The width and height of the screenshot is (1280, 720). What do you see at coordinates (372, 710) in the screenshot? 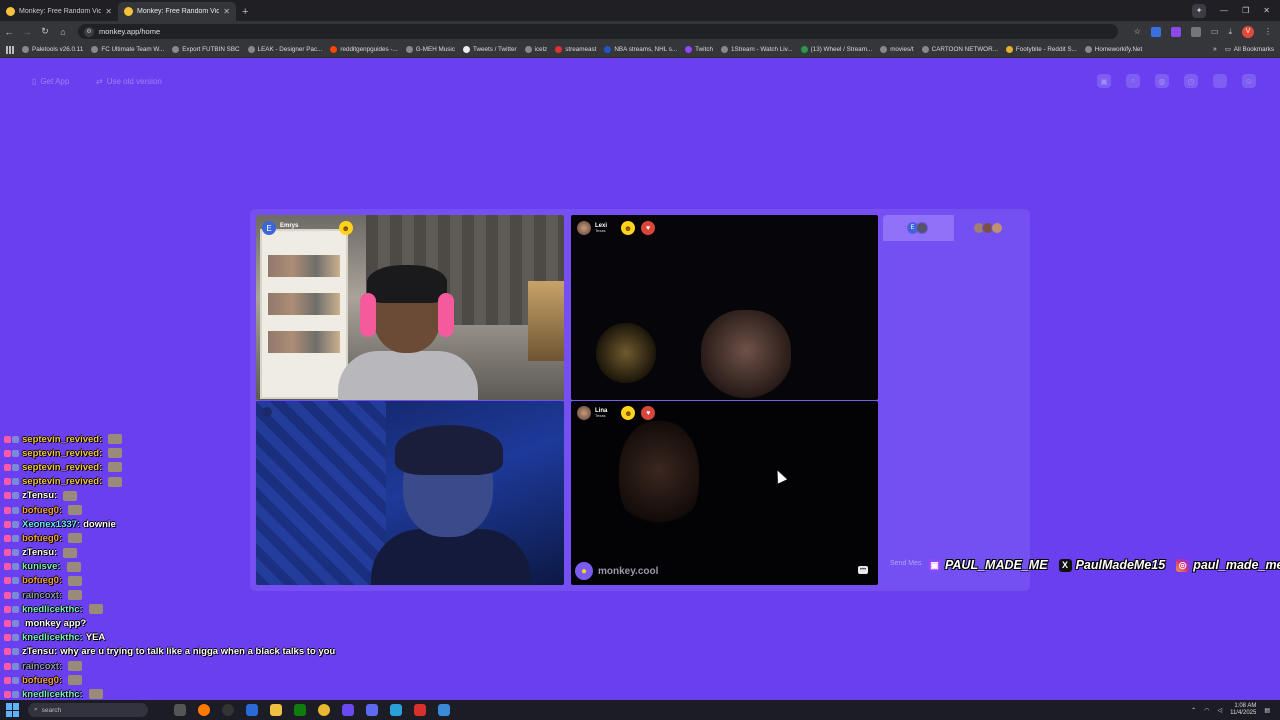
I see `discord-icon` at bounding box center [372, 710].